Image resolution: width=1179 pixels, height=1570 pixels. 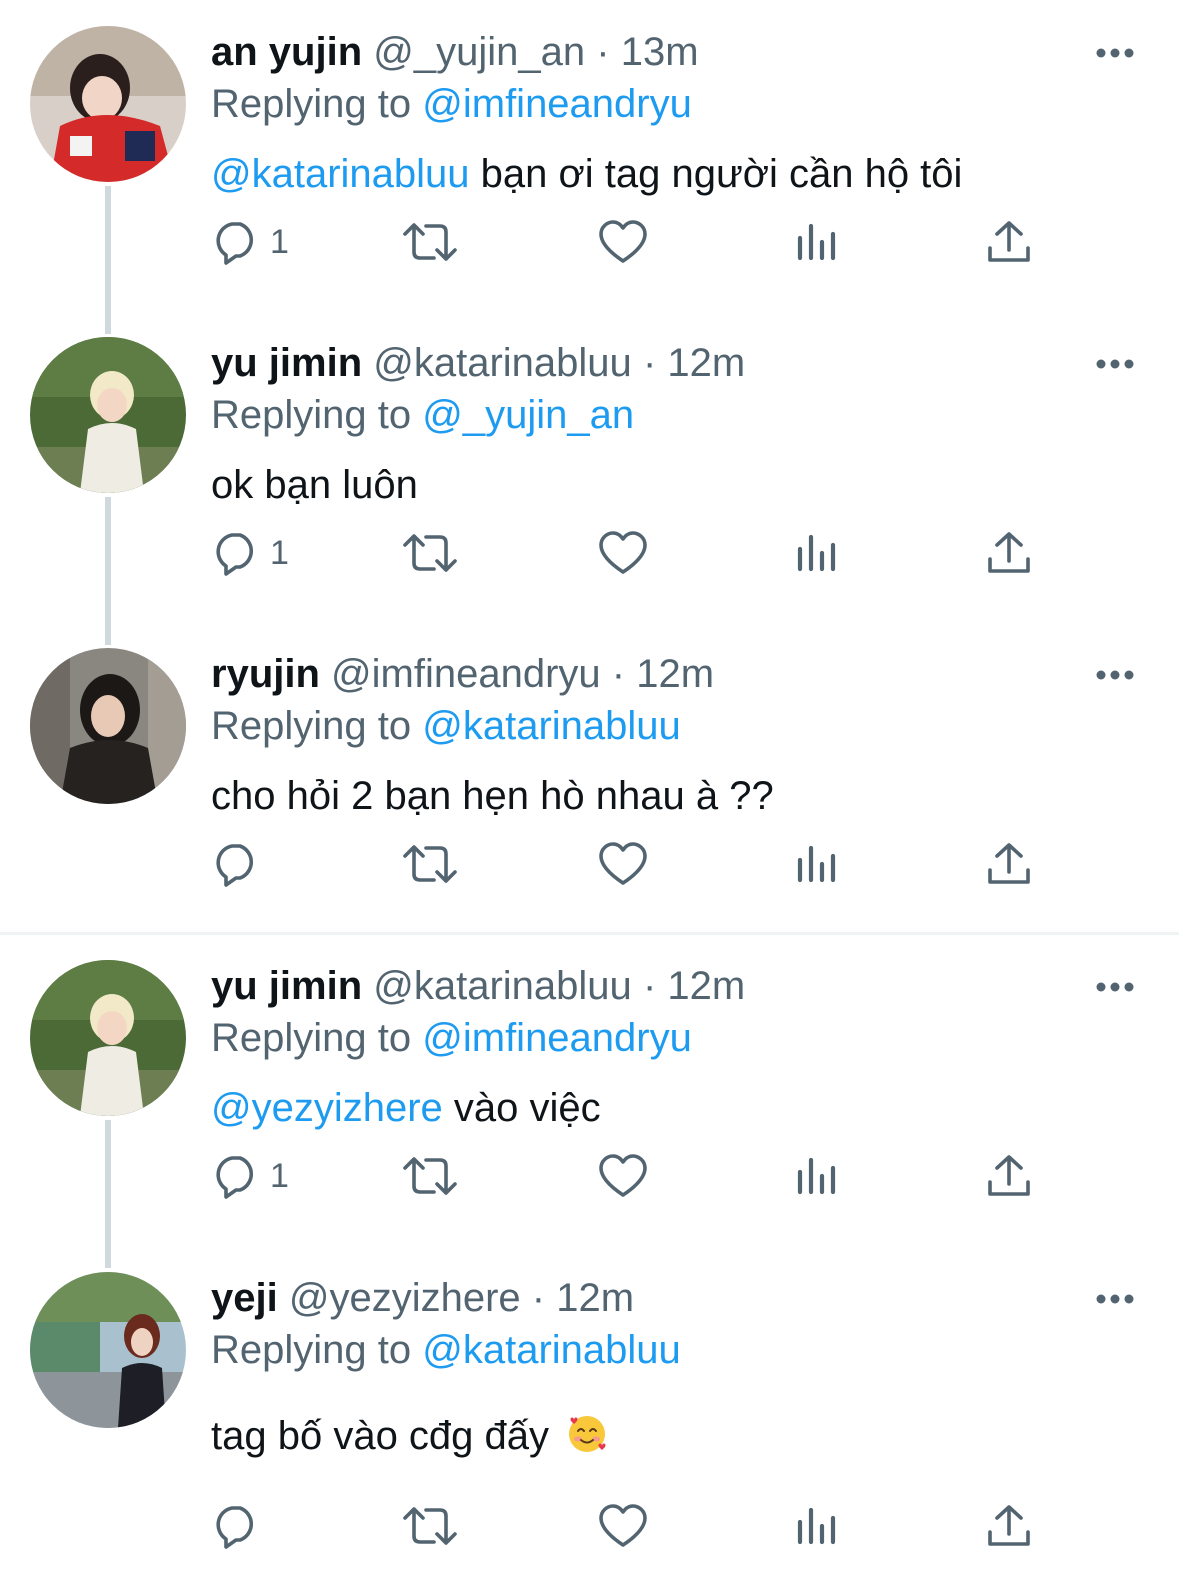 I want to click on tweet-text: ok bạn luôn, so click(x=314, y=485).